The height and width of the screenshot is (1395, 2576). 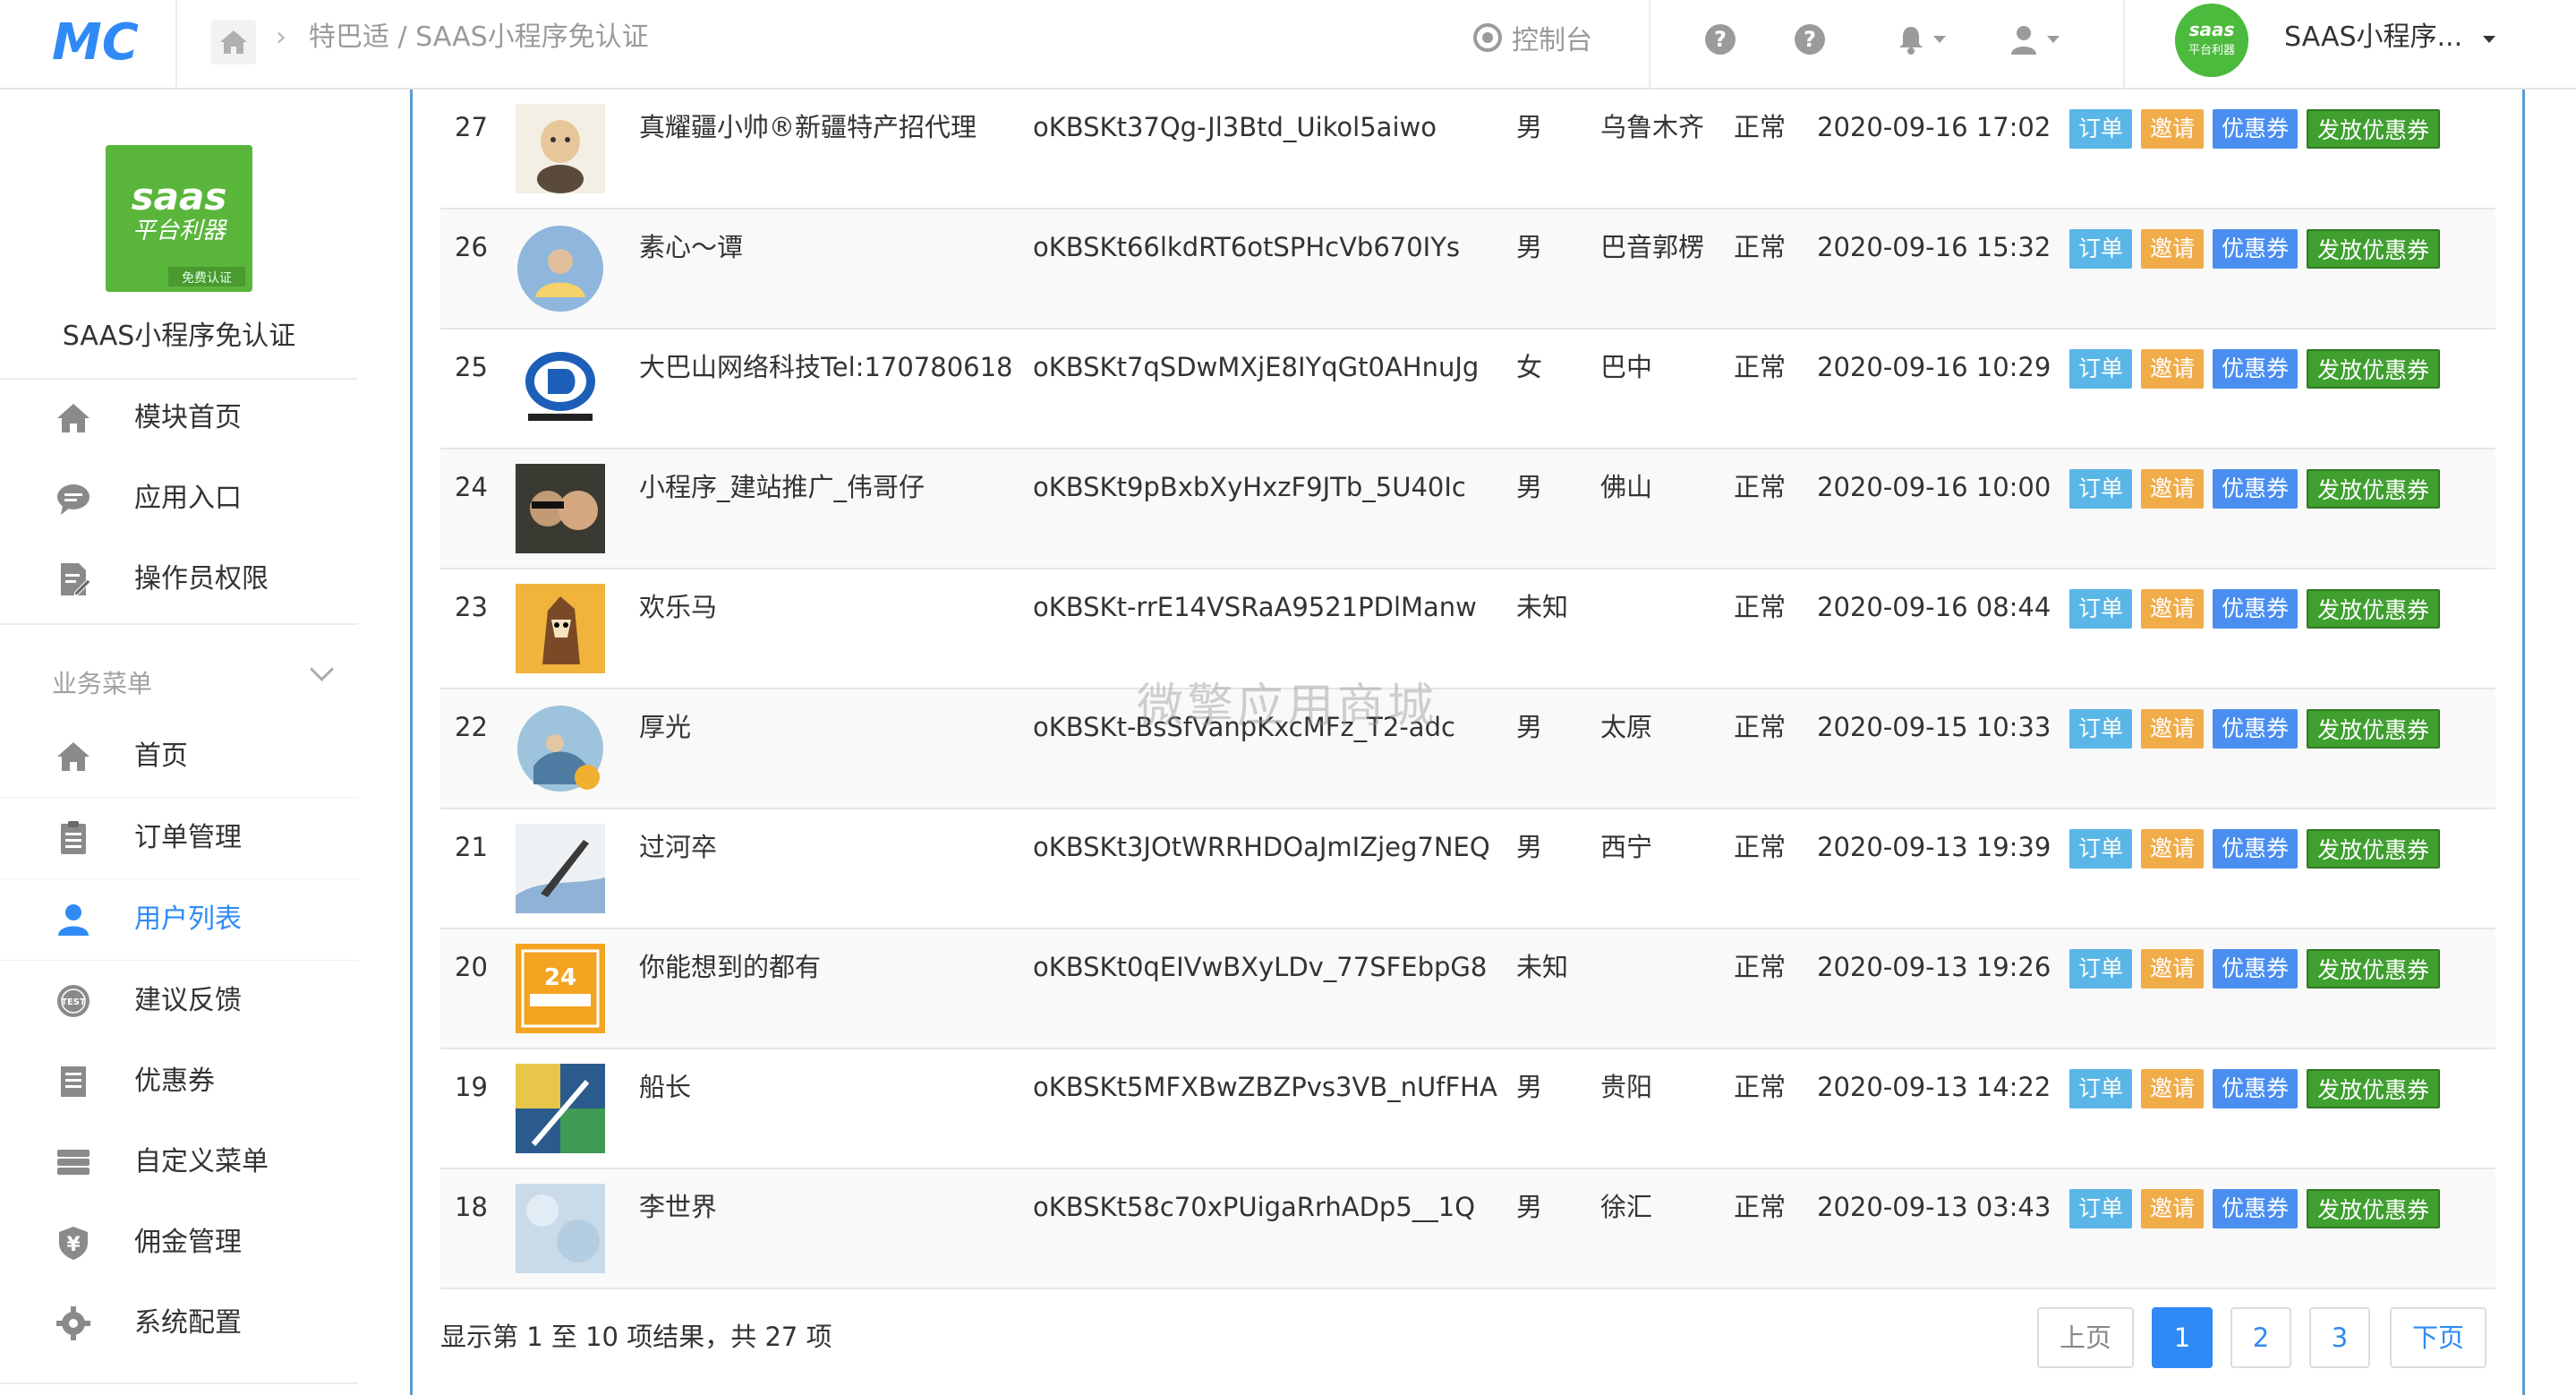 I want to click on sidebar-item-label: 模块首页, so click(x=188, y=417).